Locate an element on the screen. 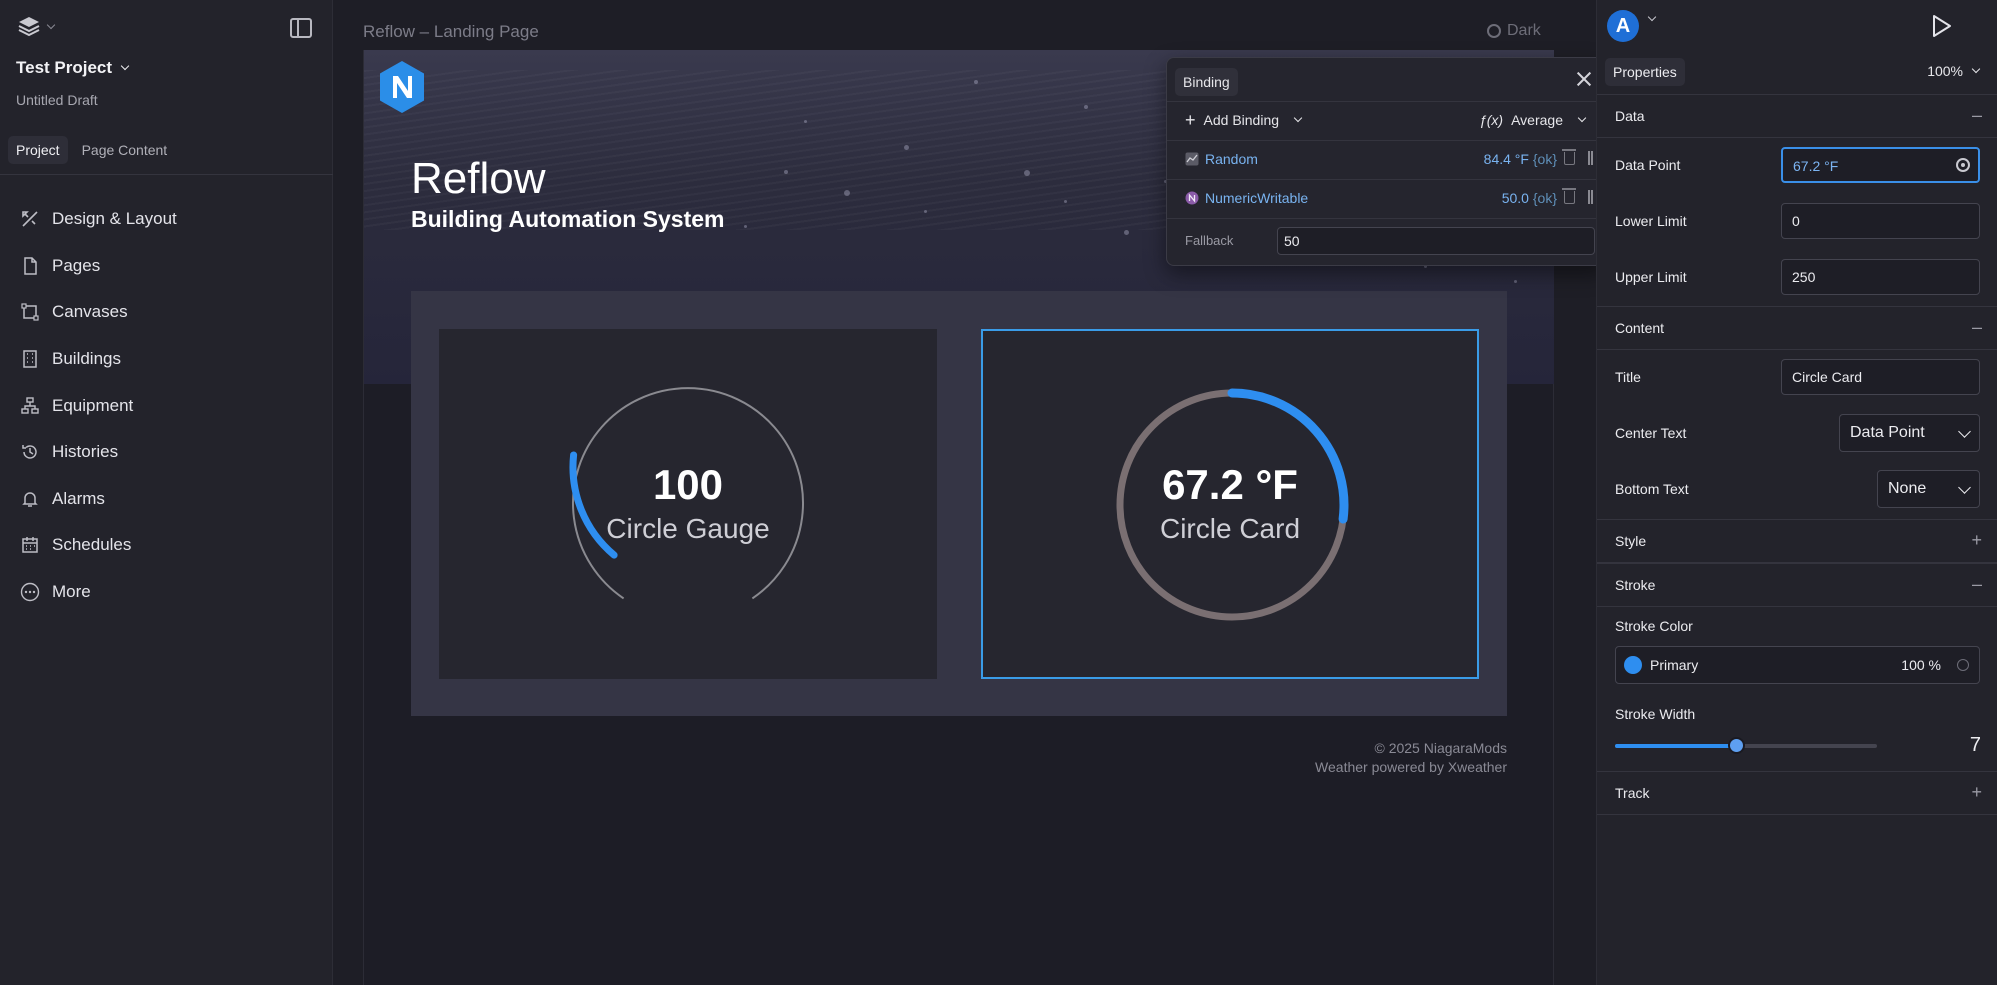  canvas-icon is located at coordinates (30, 312).